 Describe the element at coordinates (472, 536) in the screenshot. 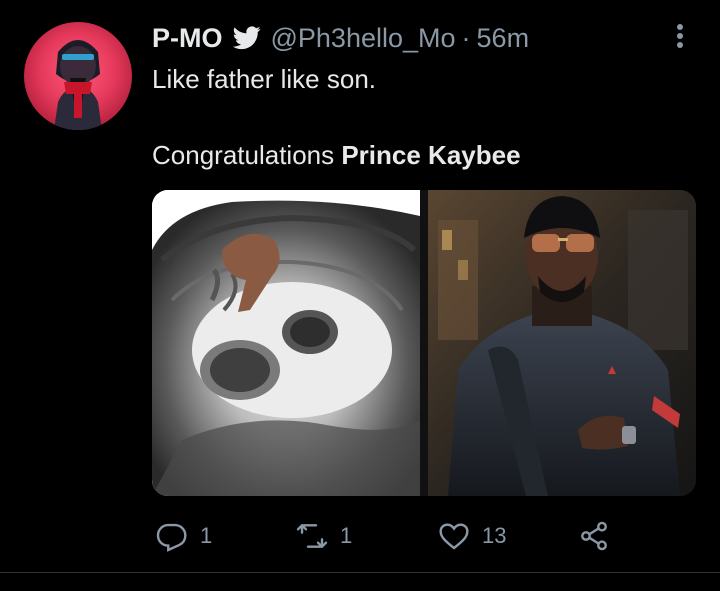

I see `like-button: 13` at that location.